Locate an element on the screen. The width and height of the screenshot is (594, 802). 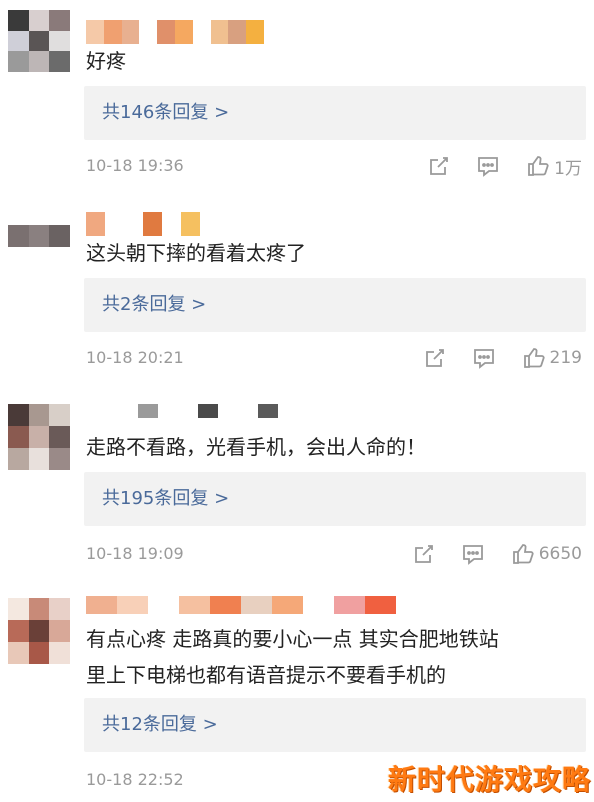
comment-text: 好疼 is located at coordinates (106, 61).